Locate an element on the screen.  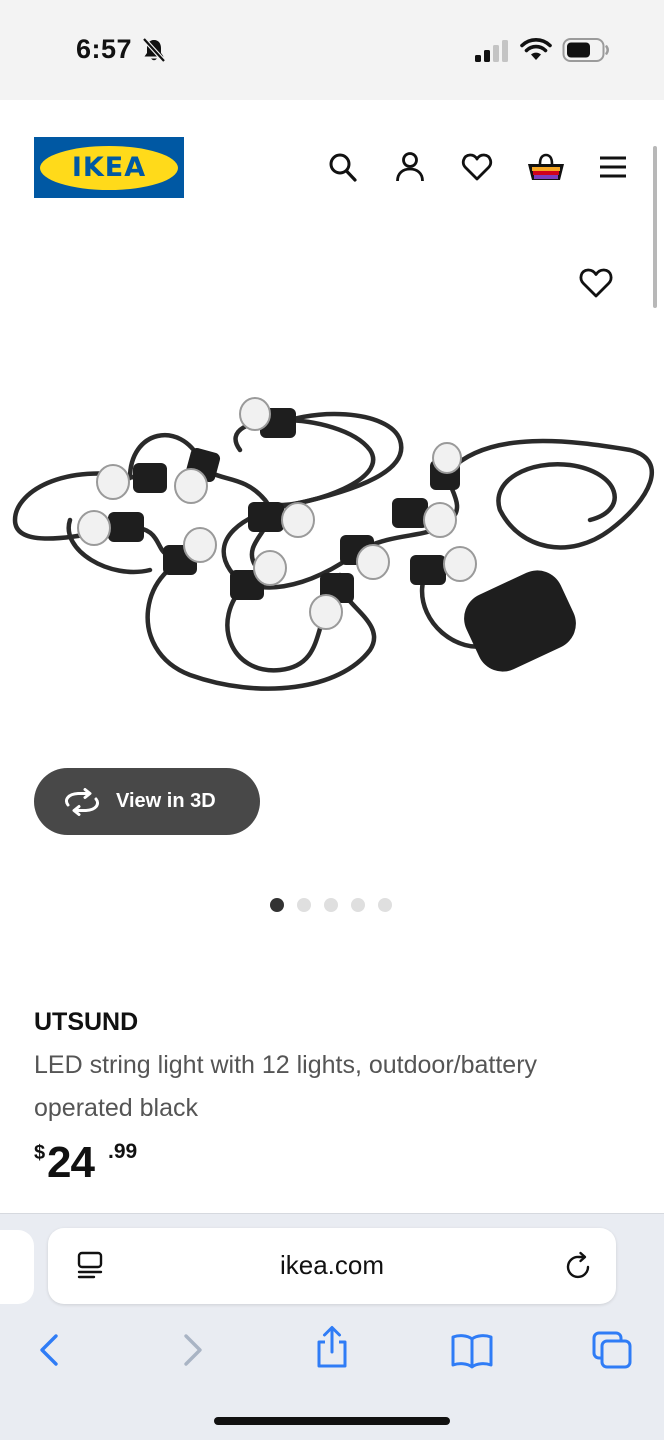
bell-off-icon is located at coordinates (154, 50).